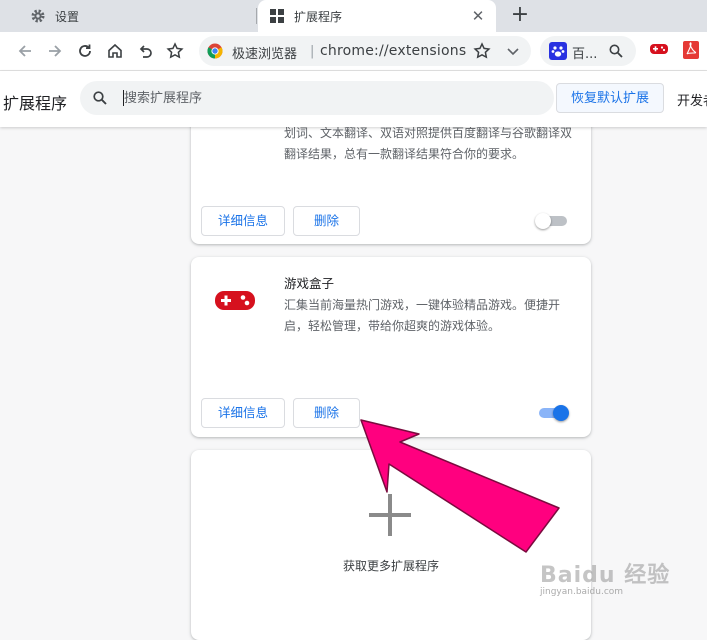 This screenshot has width=707, height=640. Describe the element at coordinates (582, 592) in the screenshot. I see `watermark-url: jingyan.baidu.com` at that location.